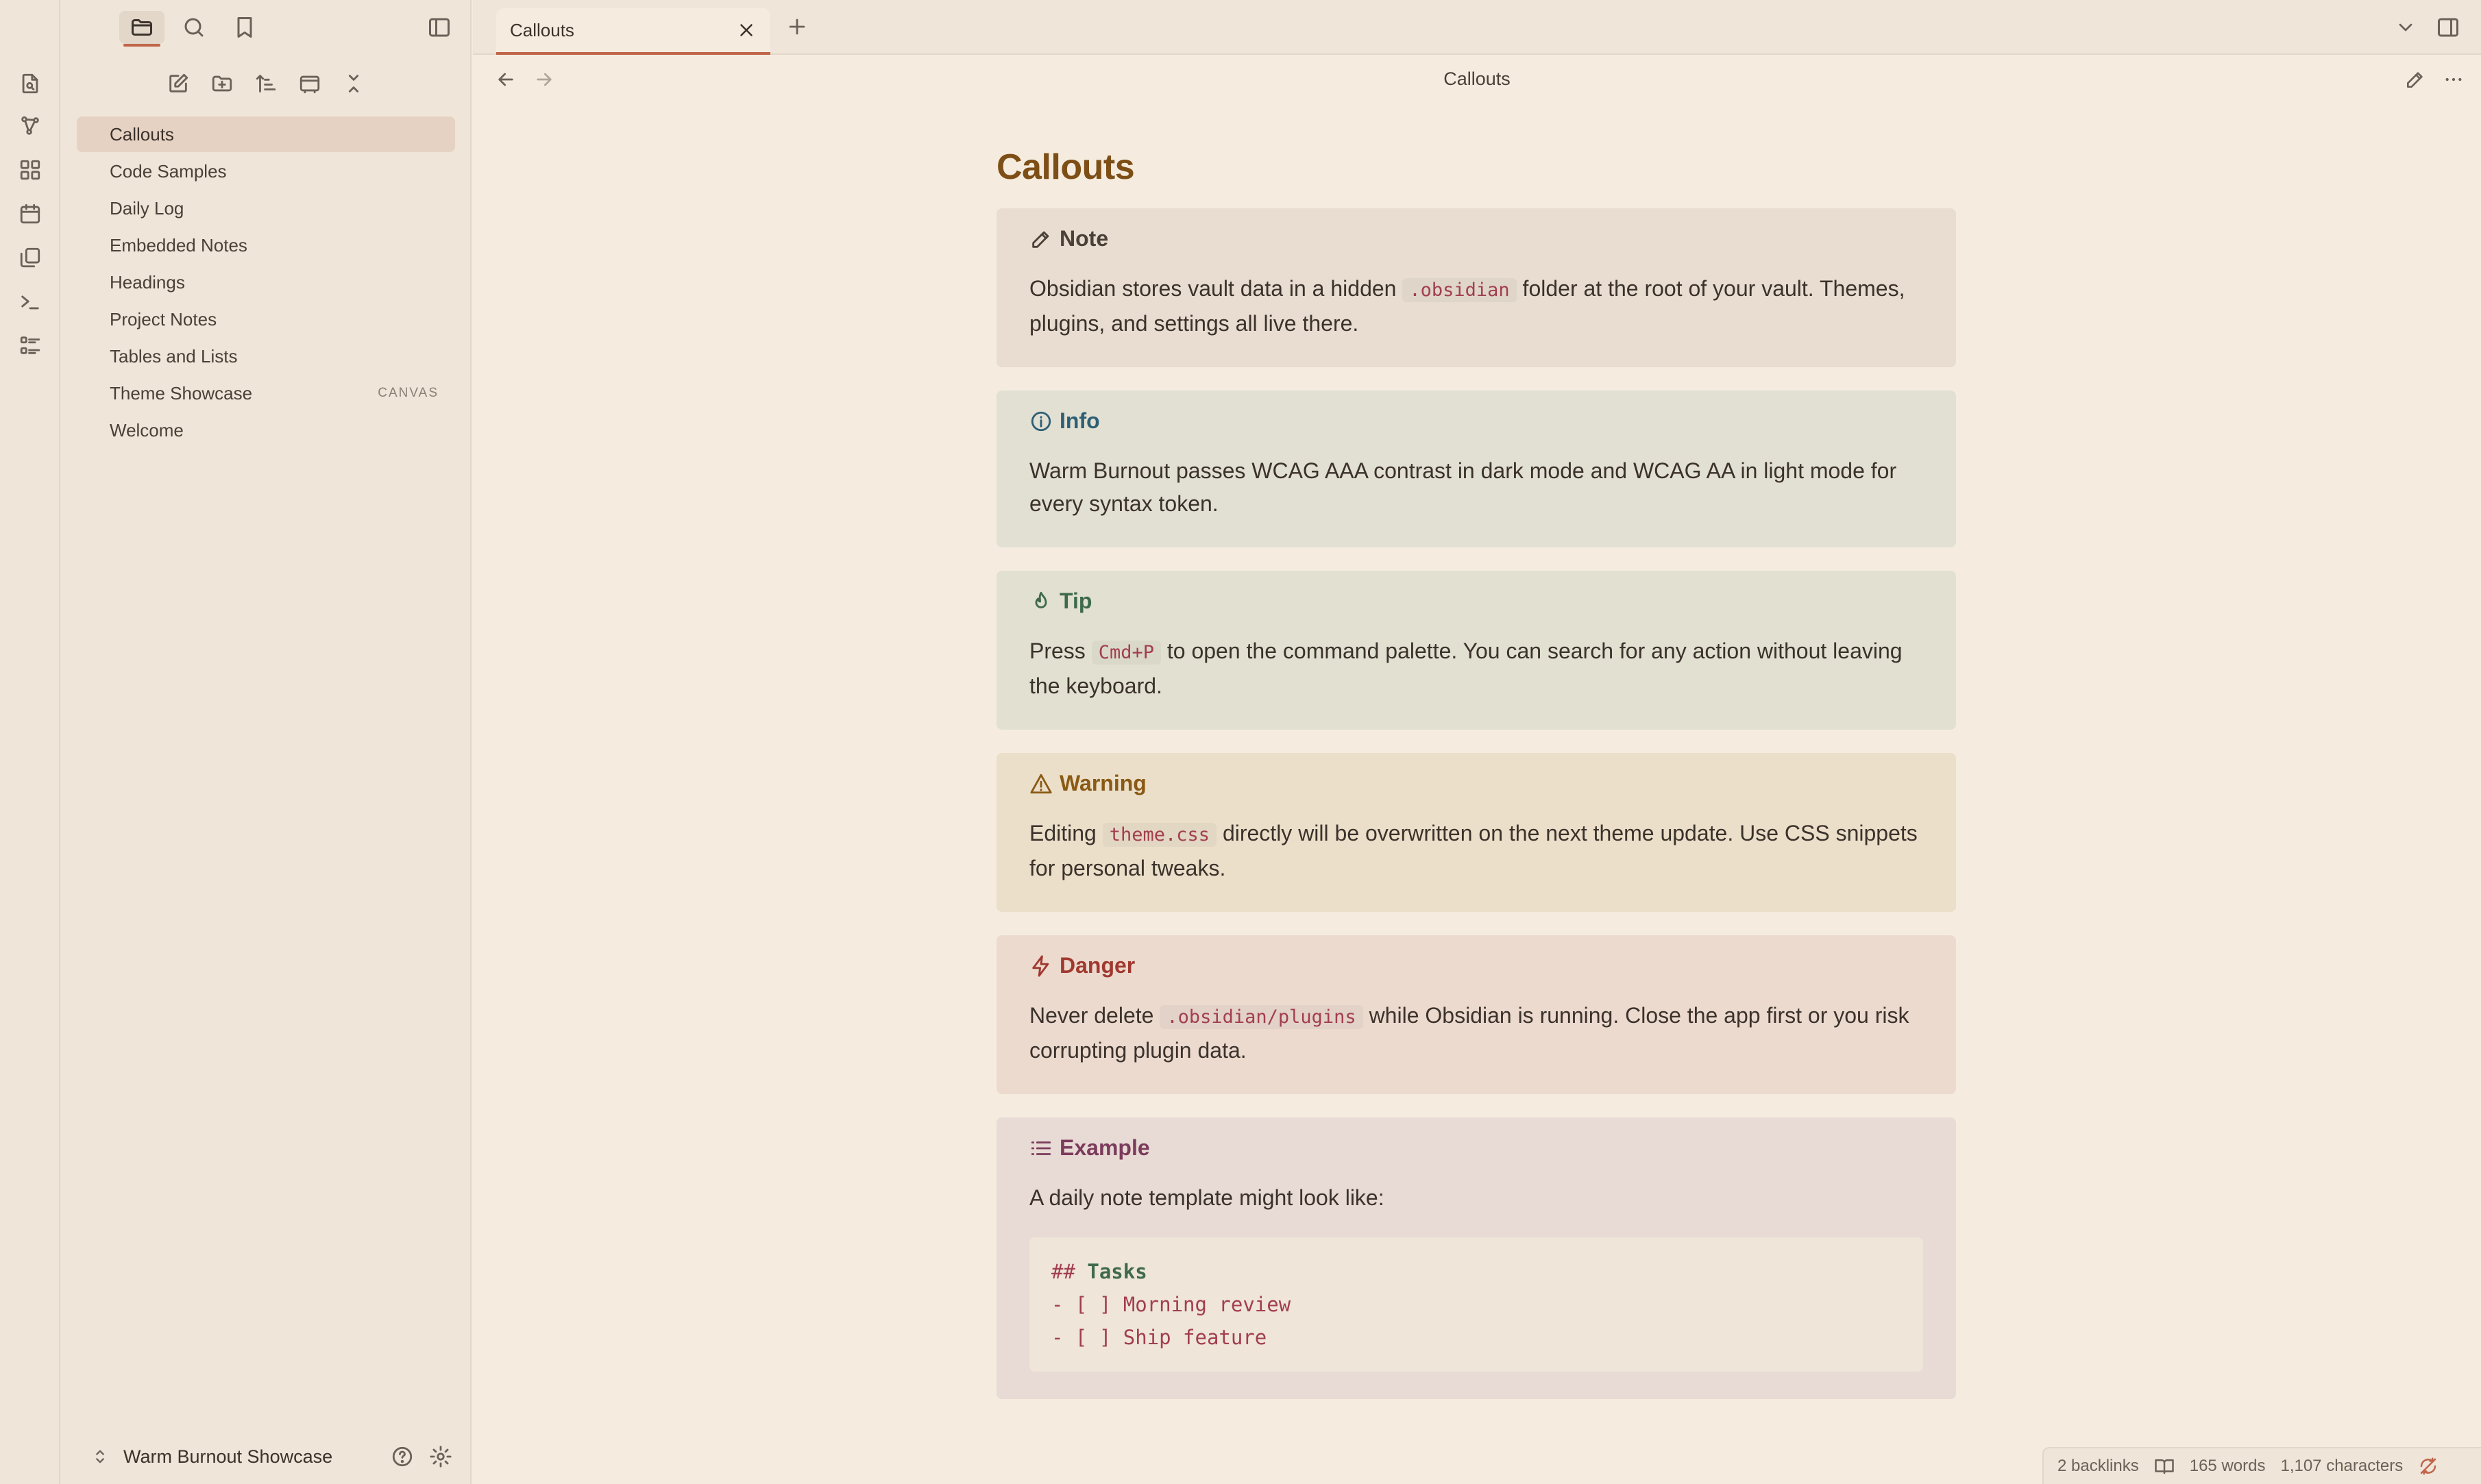 The height and width of the screenshot is (1484, 2481). I want to click on callout-text: Press, so click(1060, 651).